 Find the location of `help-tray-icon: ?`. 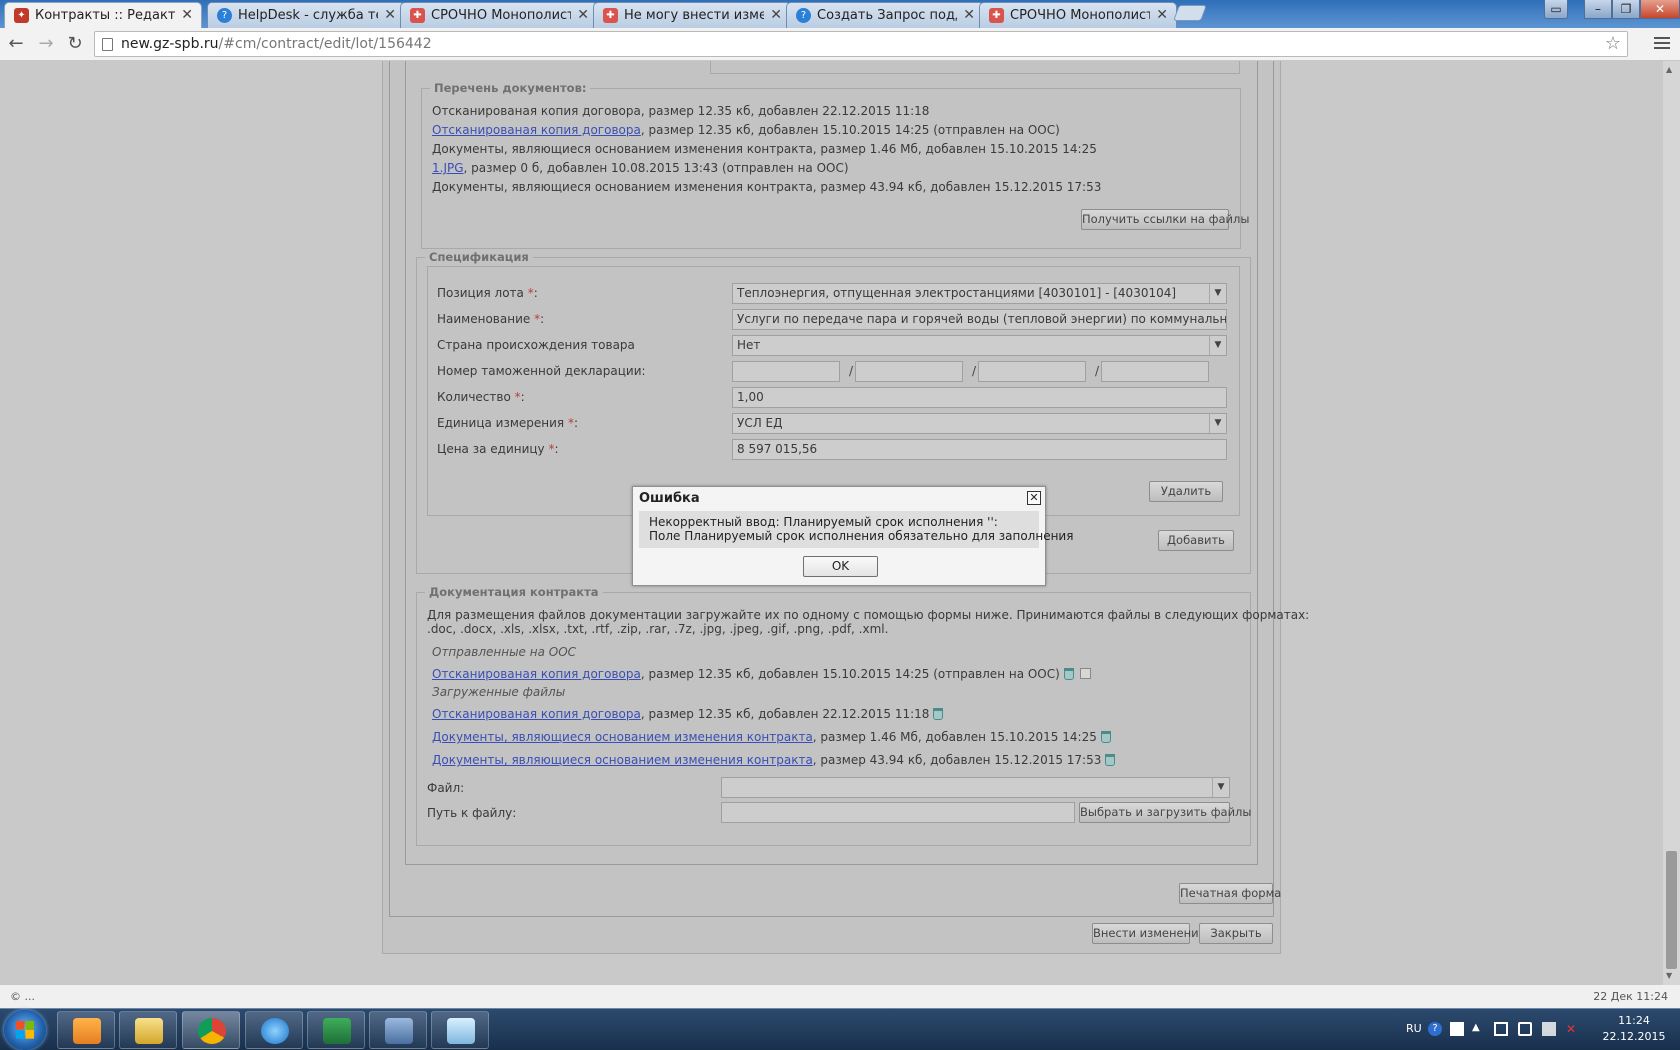

help-tray-icon: ? is located at coordinates (1435, 1029).